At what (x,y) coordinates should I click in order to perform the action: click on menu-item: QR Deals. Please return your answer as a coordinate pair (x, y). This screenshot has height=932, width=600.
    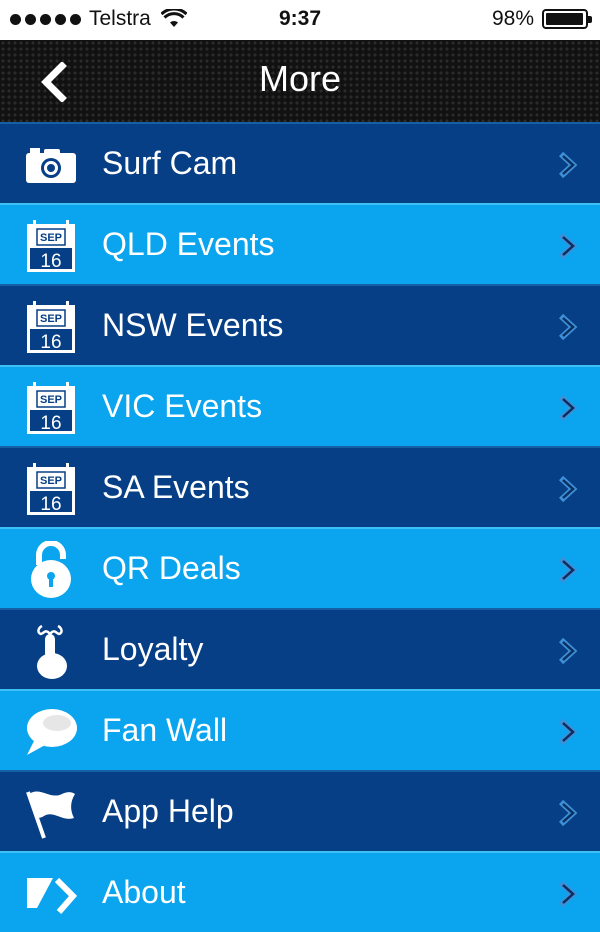
    Looking at the image, I should click on (300, 567).